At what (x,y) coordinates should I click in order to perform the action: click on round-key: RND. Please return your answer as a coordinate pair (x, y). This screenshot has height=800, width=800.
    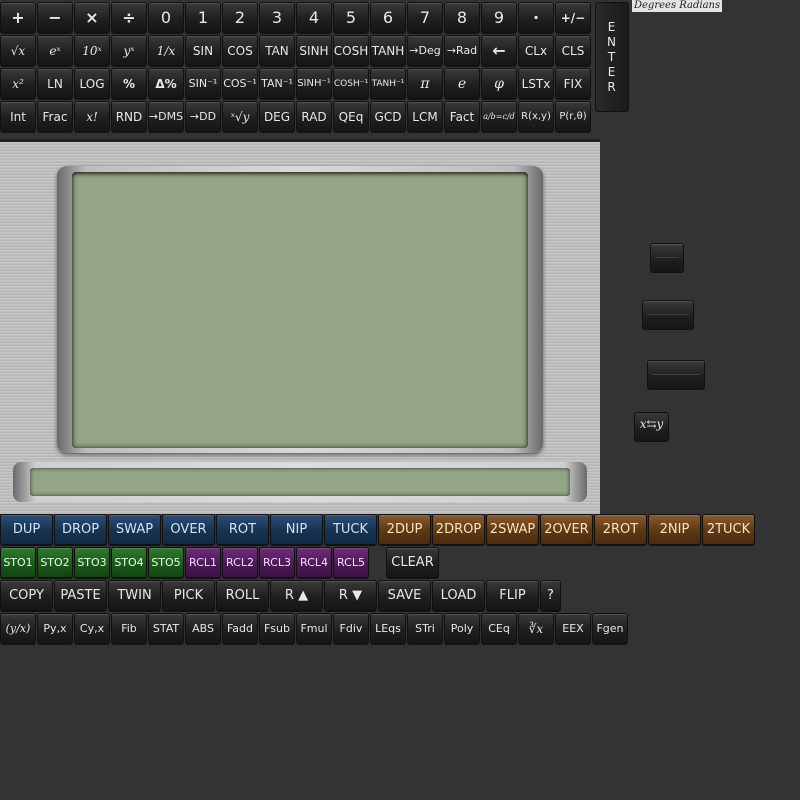
    Looking at the image, I should click on (129, 116).